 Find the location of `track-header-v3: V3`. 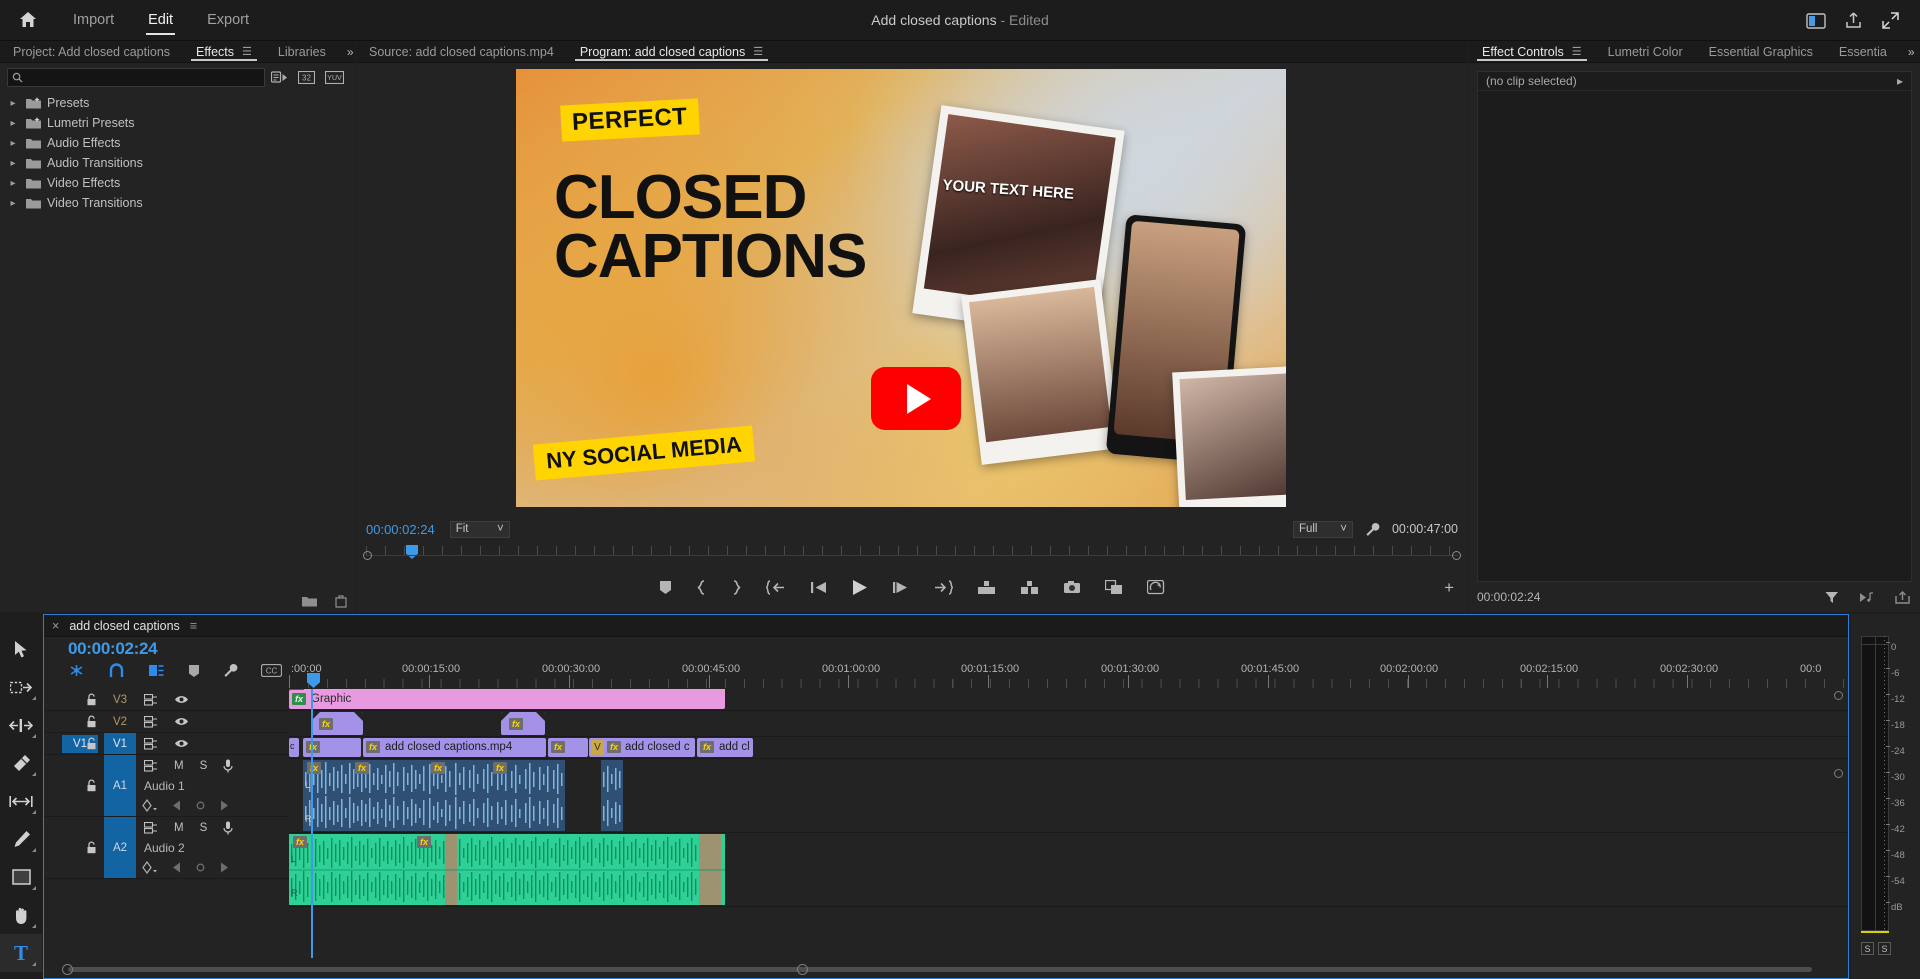

track-header-v3: V3 is located at coordinates (166, 700).